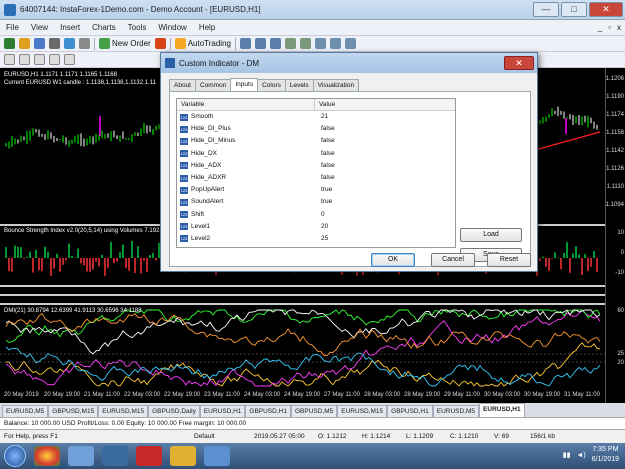 The height and width of the screenshot is (469, 625). I want to click on param-row: 123 Level2 25, so click(316, 239).